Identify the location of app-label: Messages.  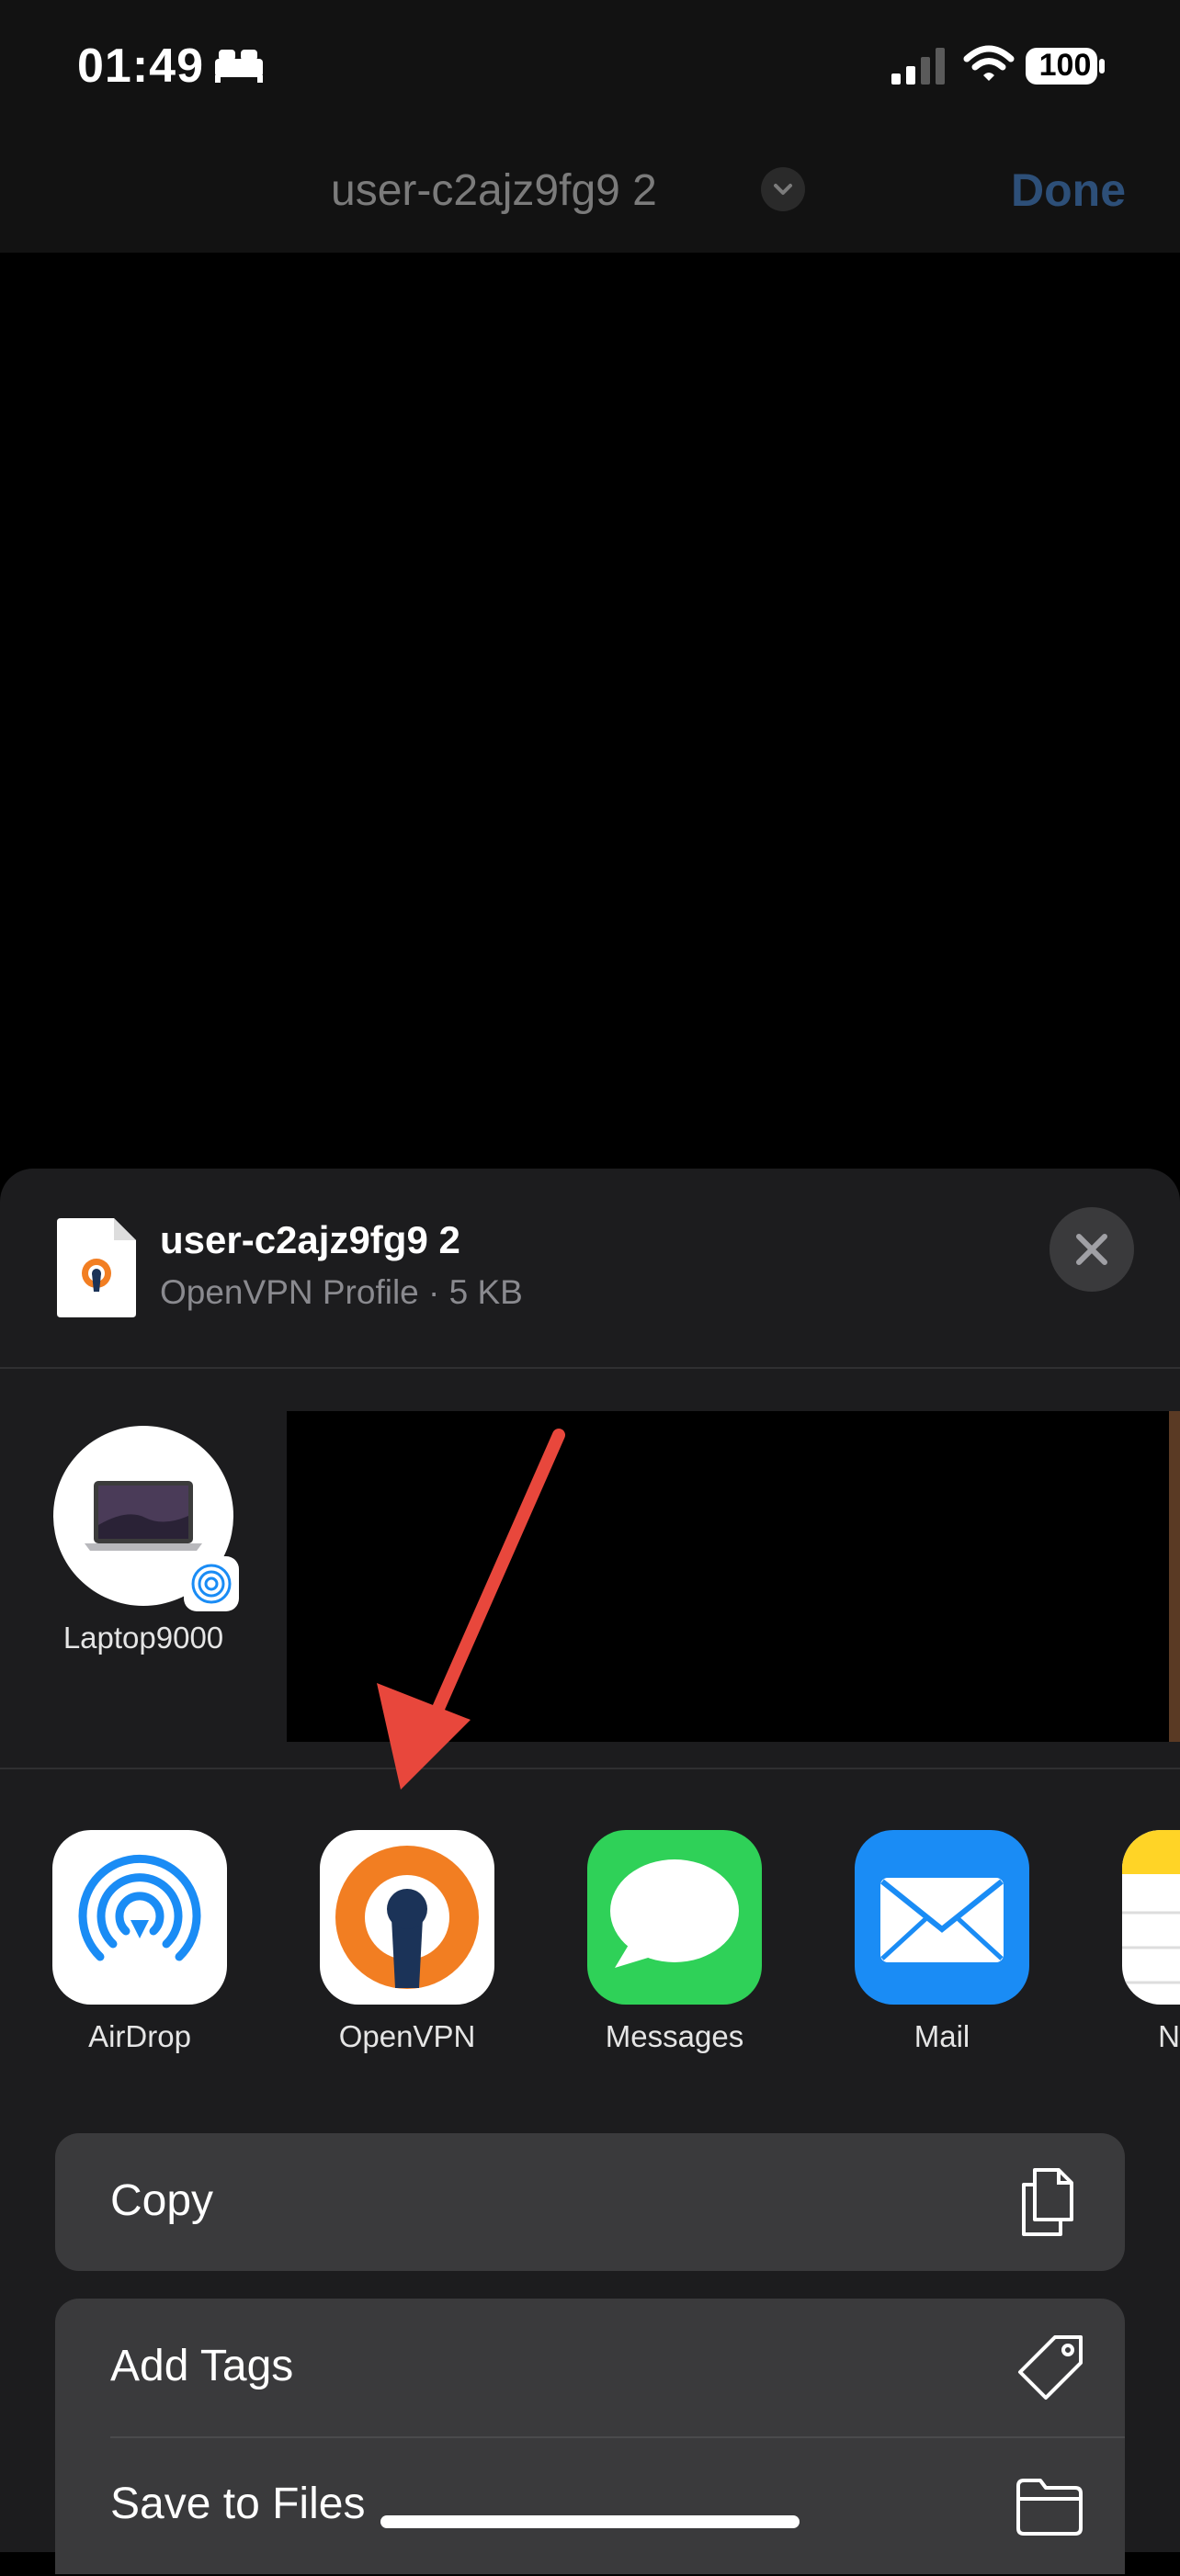
(674, 2036).